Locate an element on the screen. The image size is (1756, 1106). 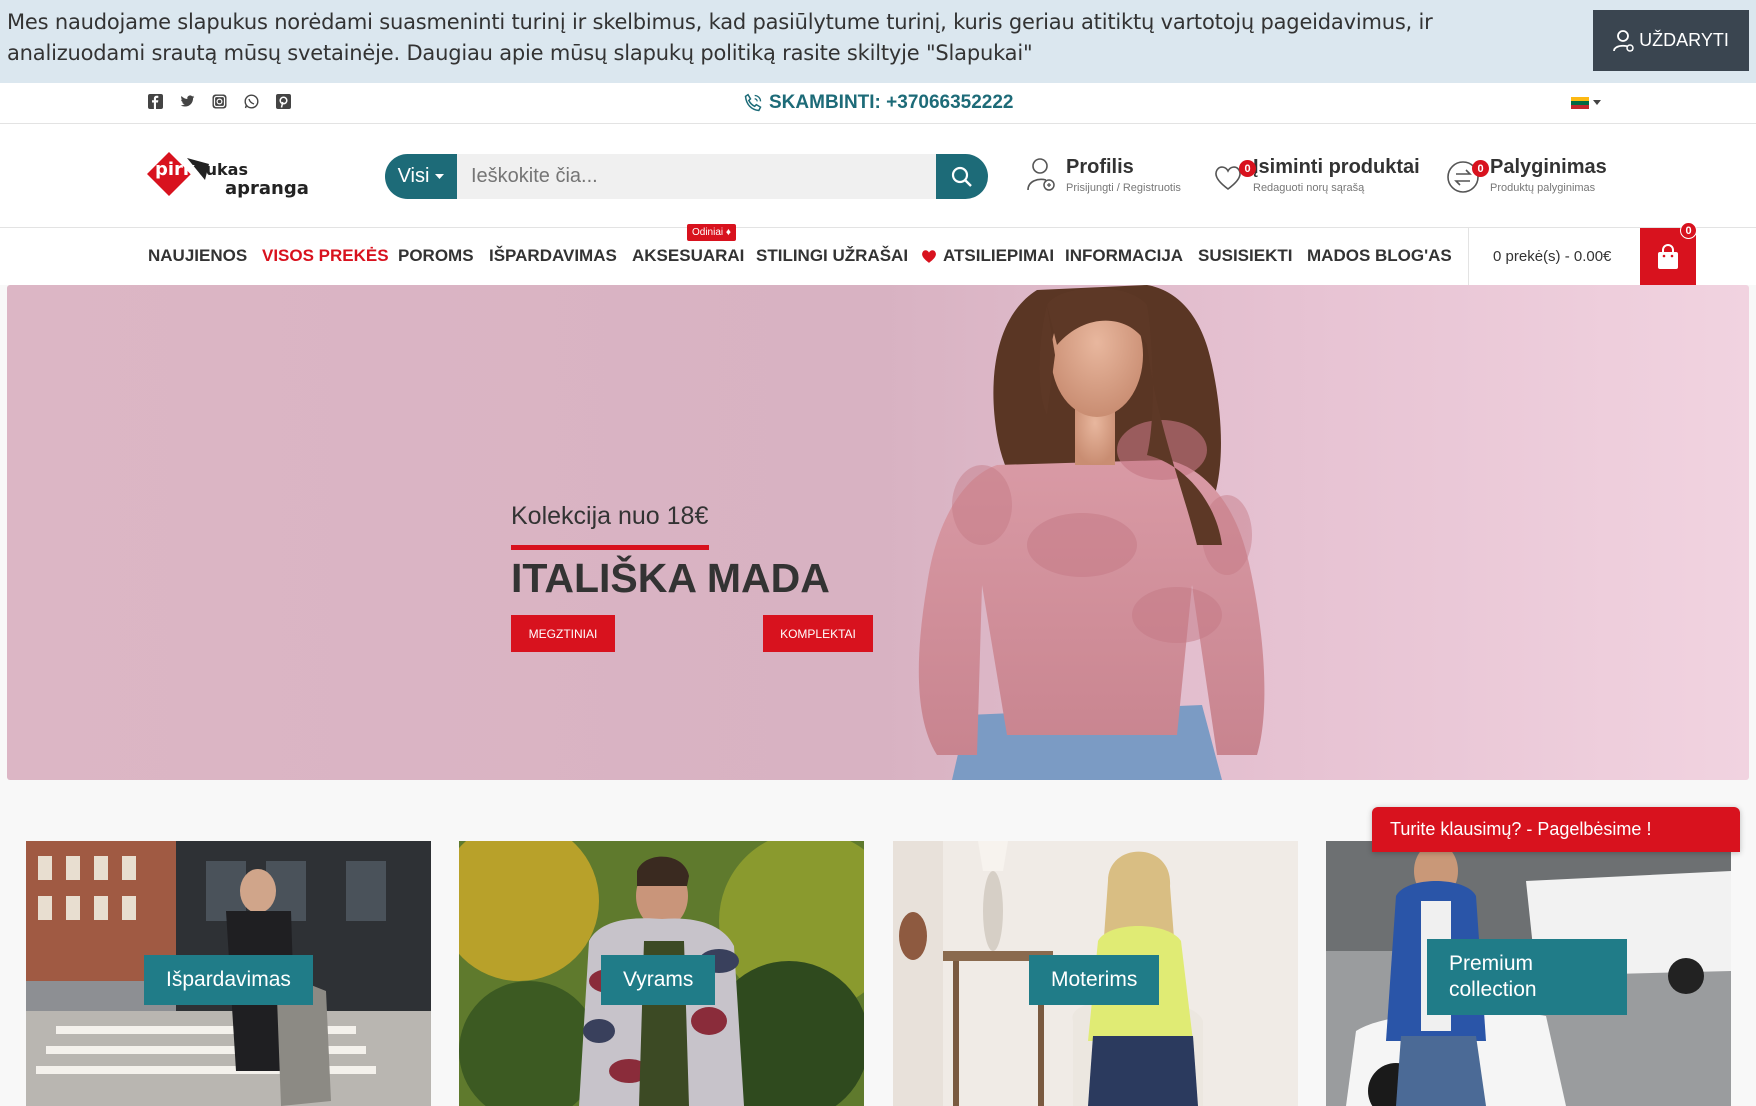
svg-text: pirk is located at coordinates (175, 169).